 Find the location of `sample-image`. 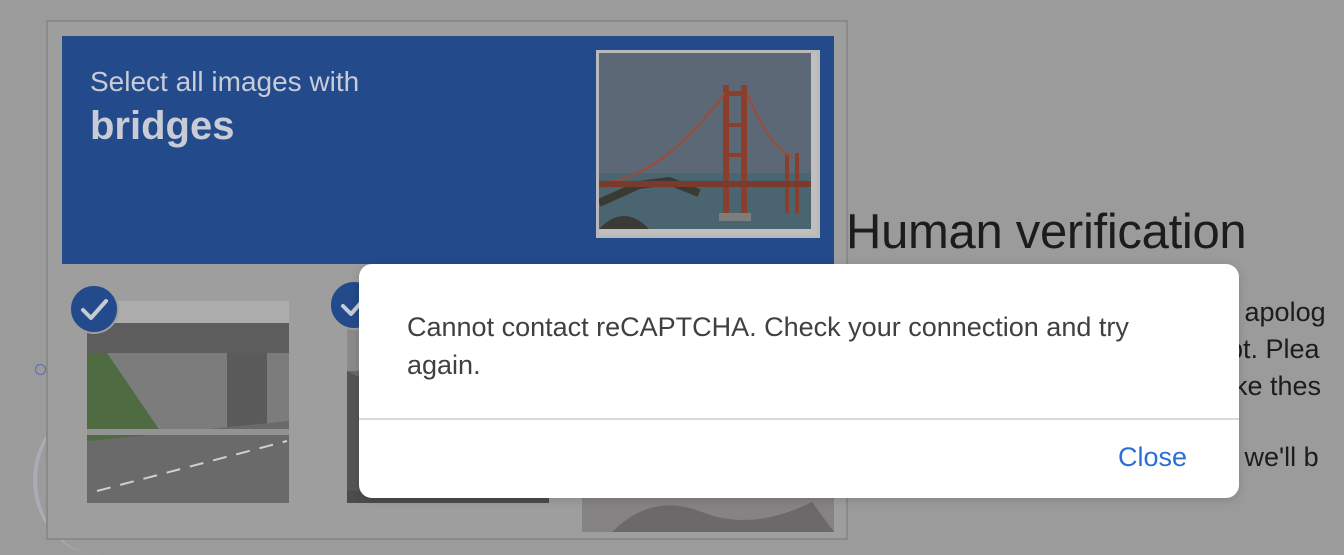

sample-image is located at coordinates (708, 144).